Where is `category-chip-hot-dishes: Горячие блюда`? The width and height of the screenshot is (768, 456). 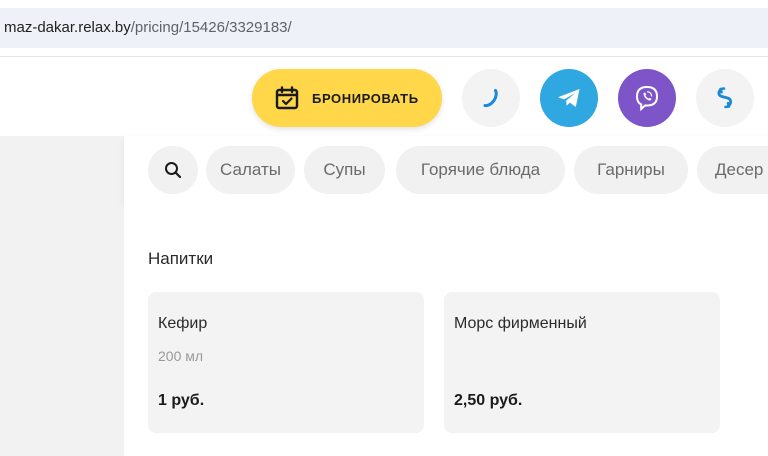
category-chip-hot-dishes: Горячие блюда is located at coordinates (480, 170).